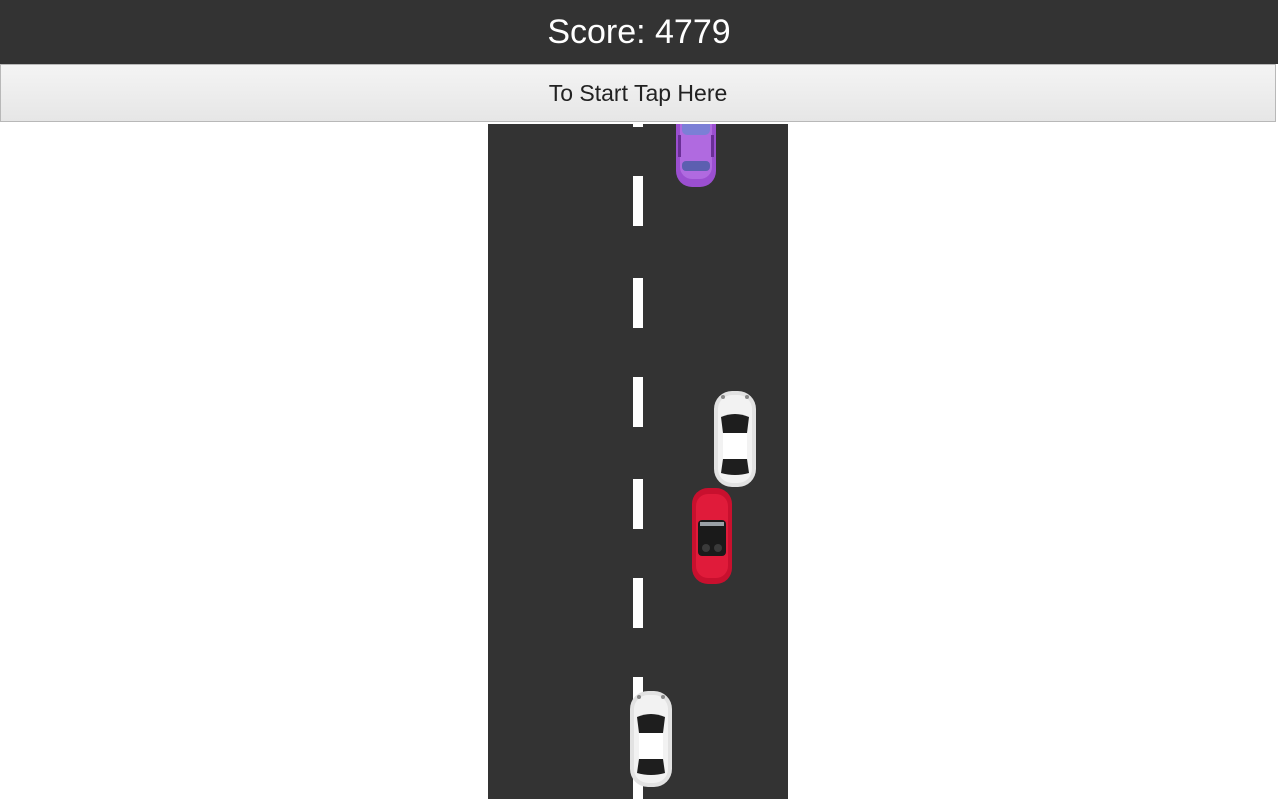 The width and height of the screenshot is (1278, 799). I want to click on score-text: Score: 4779, so click(639, 31).